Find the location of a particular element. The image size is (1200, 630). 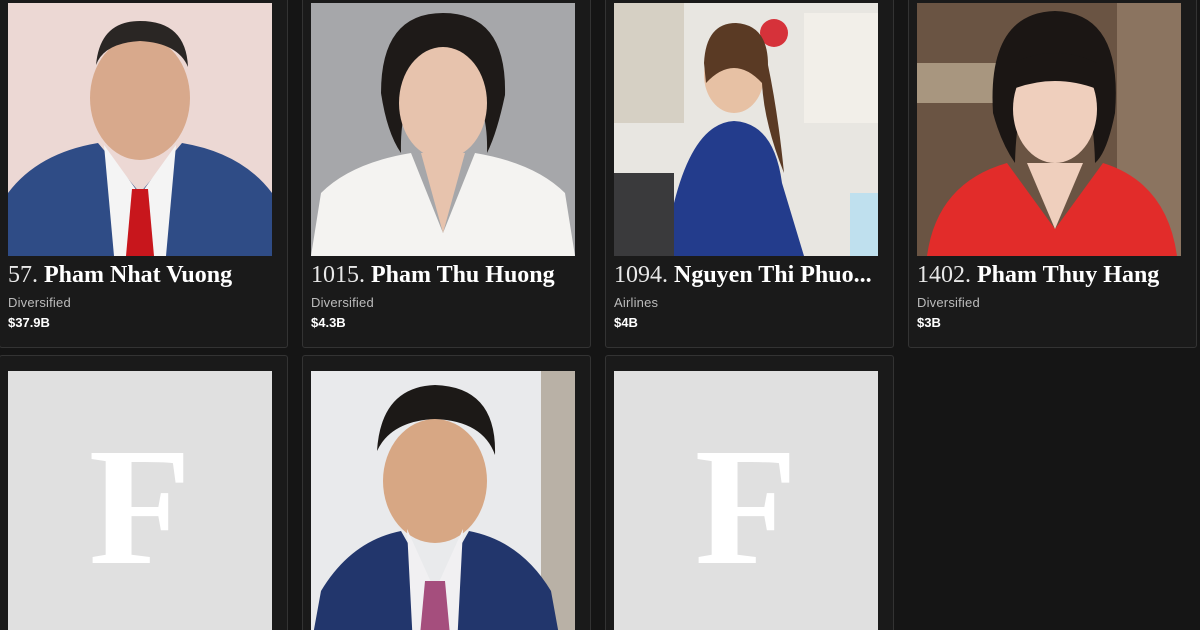

portrait-woman-red-jacket-image is located at coordinates (1049, 129).